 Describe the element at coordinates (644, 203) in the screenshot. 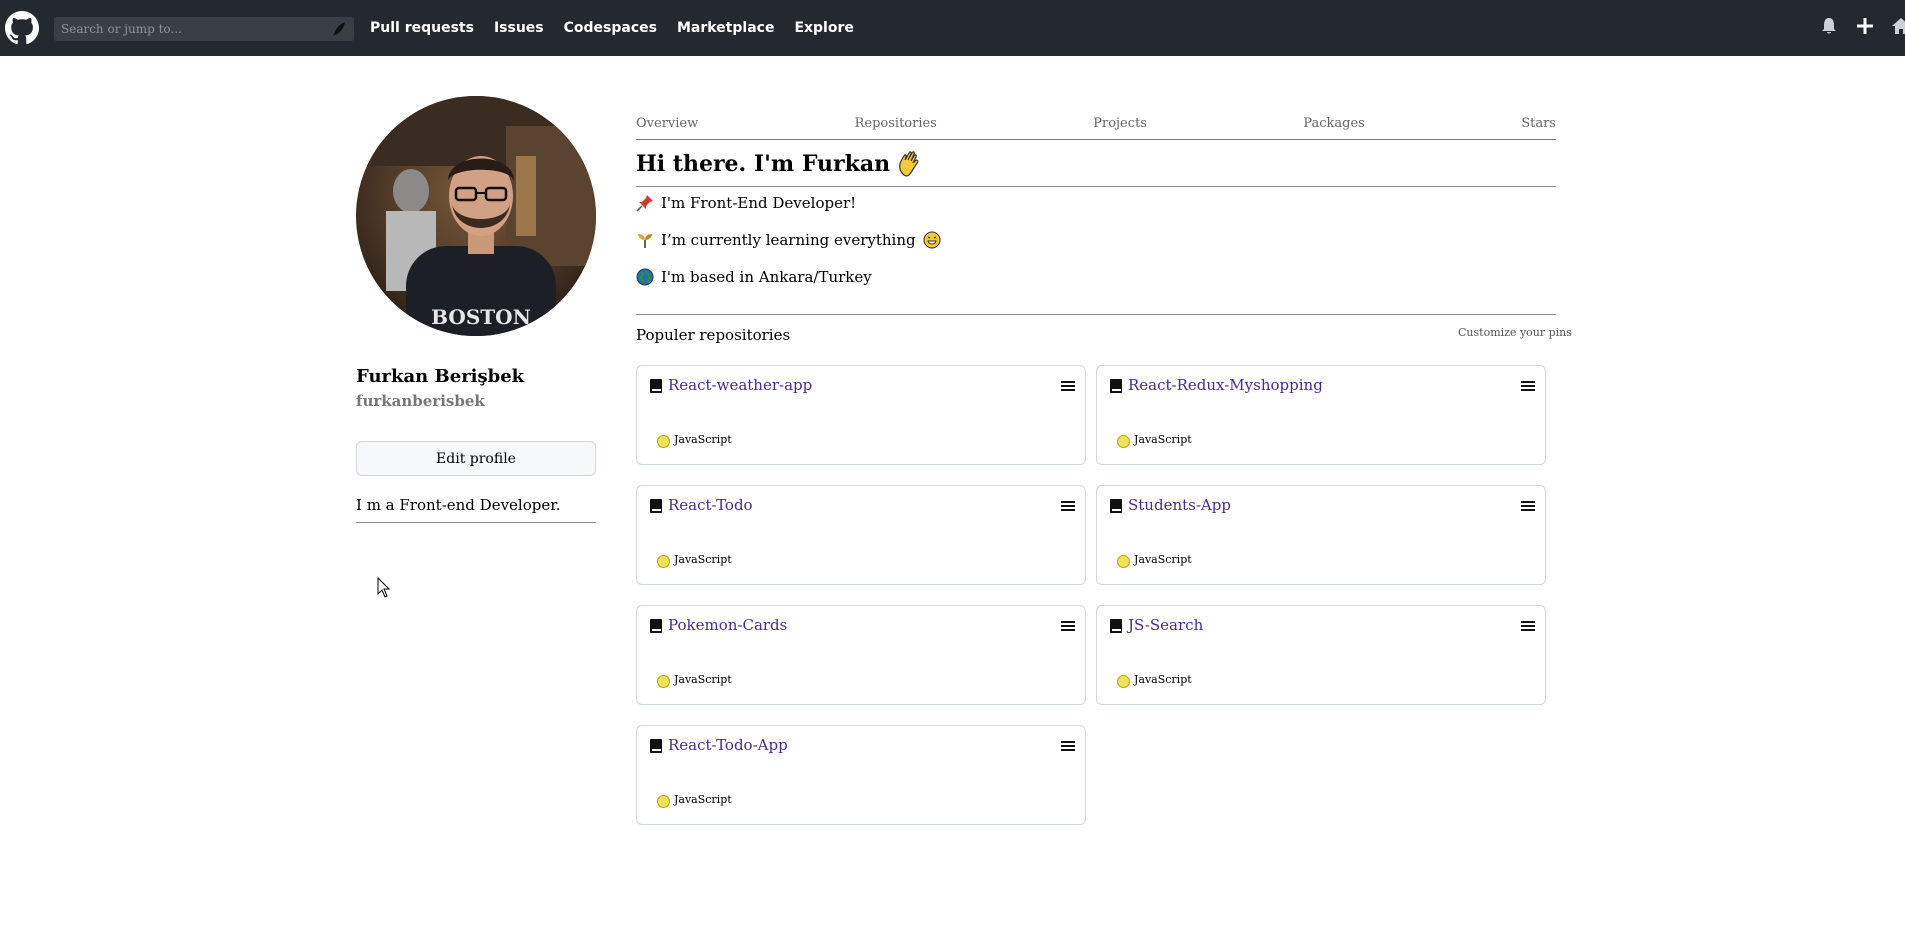

I see `pushpin-icon` at that location.